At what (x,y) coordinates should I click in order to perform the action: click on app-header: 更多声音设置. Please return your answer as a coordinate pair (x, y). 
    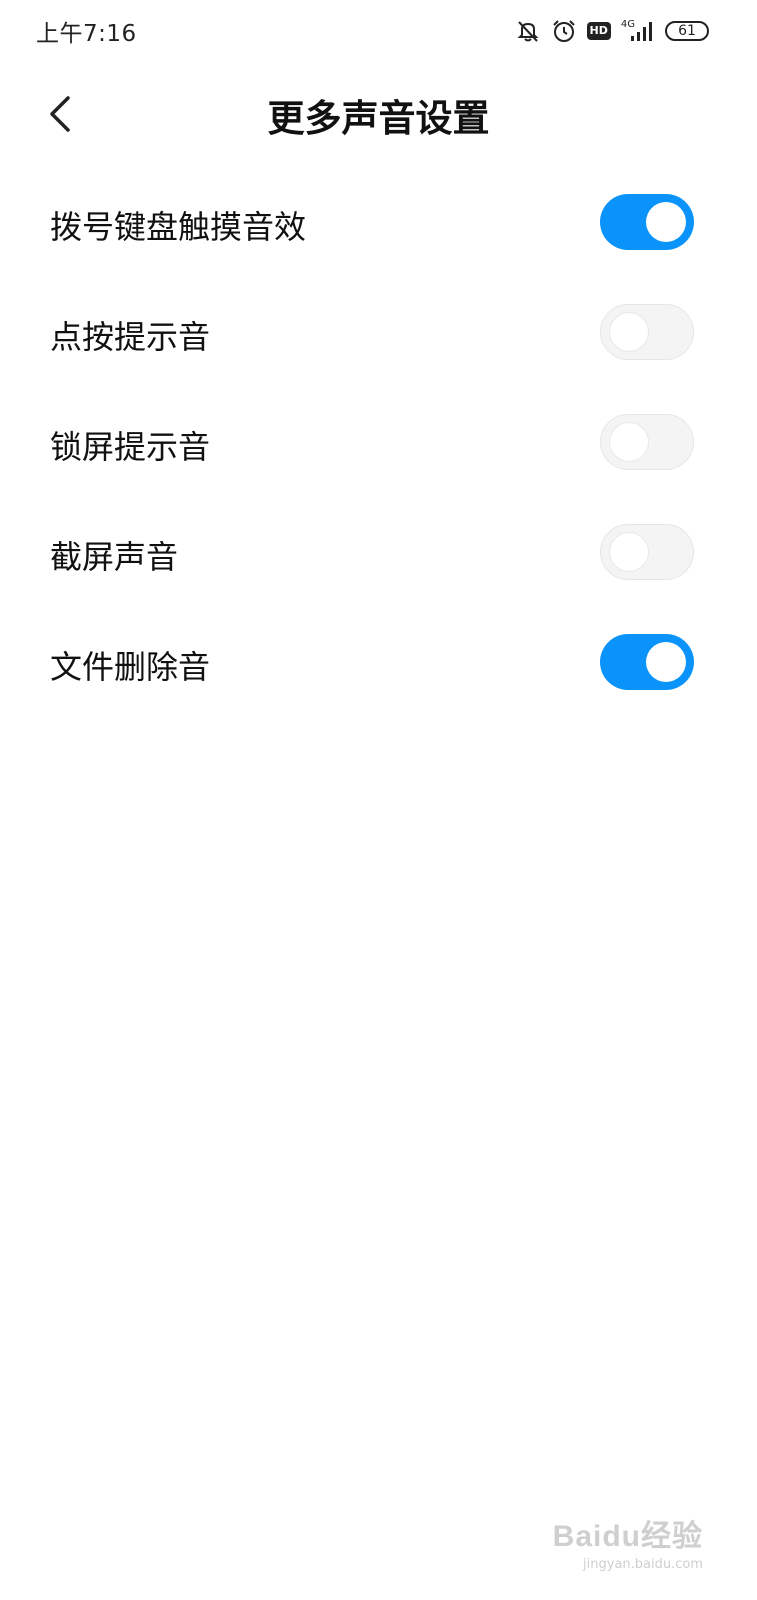
    Looking at the image, I should click on (378, 112).